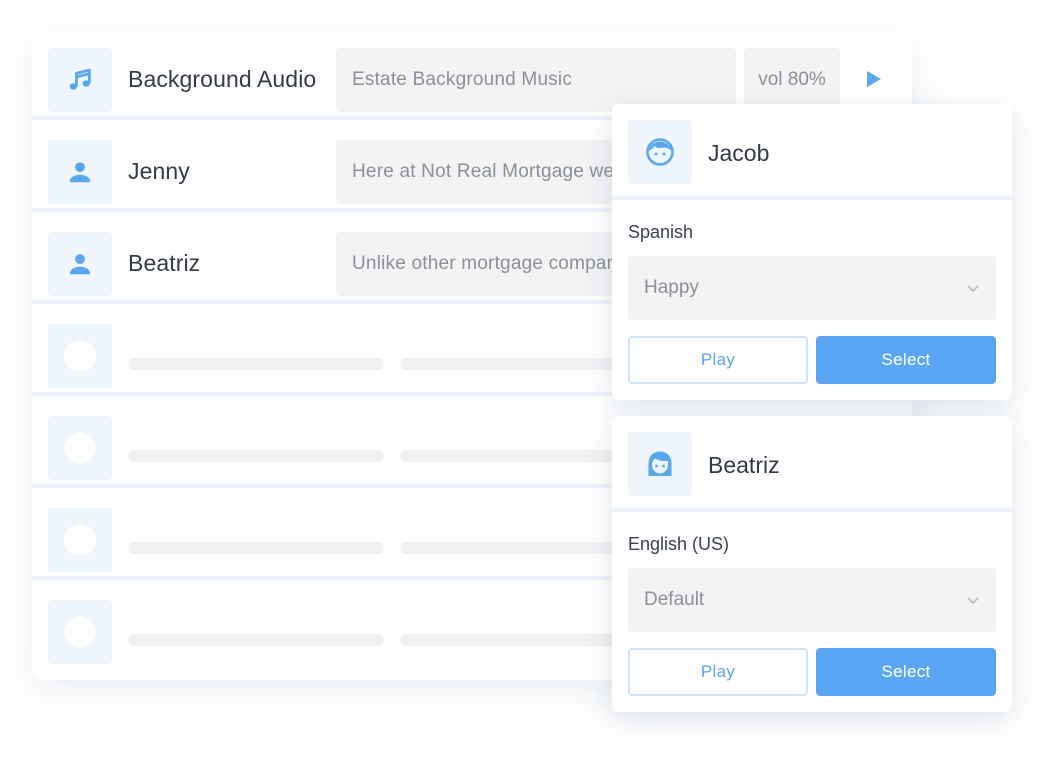  Describe the element at coordinates (744, 465) in the screenshot. I see `voice-name: Beatriz` at that location.